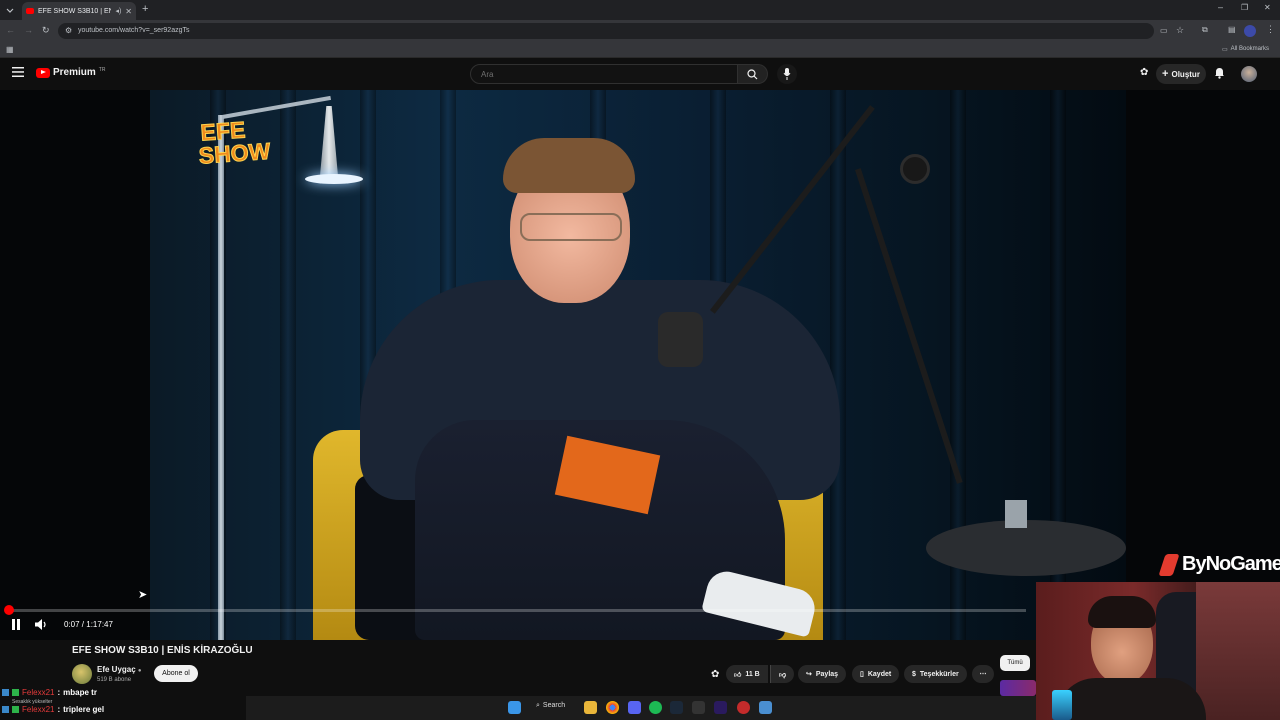 The height and width of the screenshot is (720, 1280). What do you see at coordinates (1165, 74) in the screenshot?
I see `plus-icon: +` at bounding box center [1165, 74].